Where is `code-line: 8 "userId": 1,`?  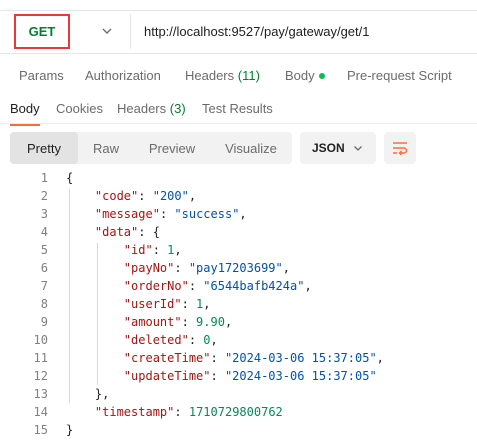 code-line: 8 "userId": 1, is located at coordinates (238, 304).